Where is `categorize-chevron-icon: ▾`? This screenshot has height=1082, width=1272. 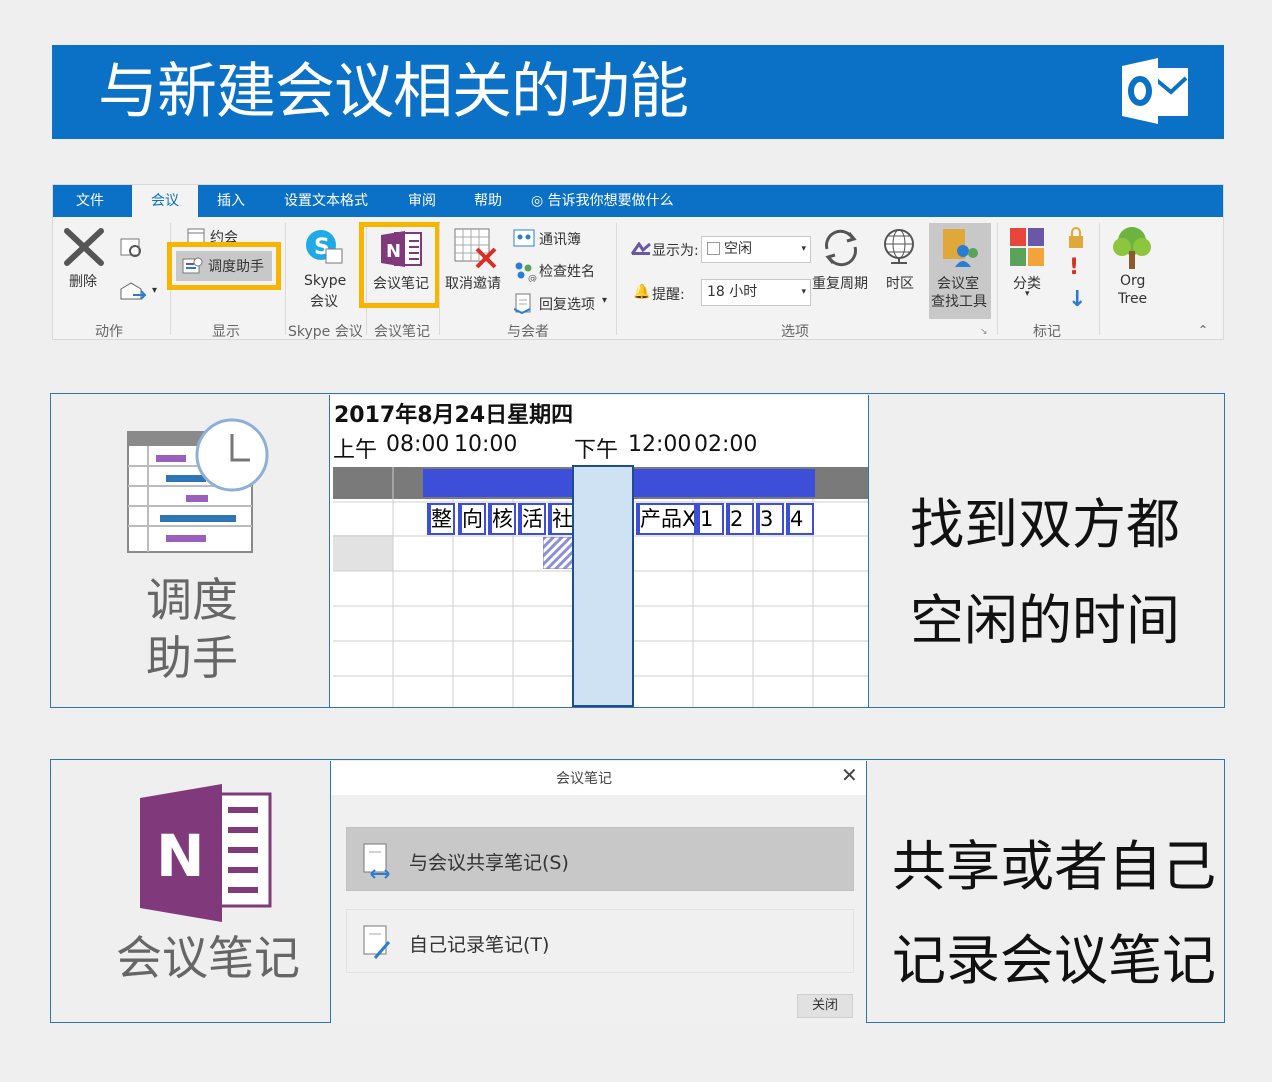
categorize-chevron-icon: ▾ is located at coordinates (1027, 294).